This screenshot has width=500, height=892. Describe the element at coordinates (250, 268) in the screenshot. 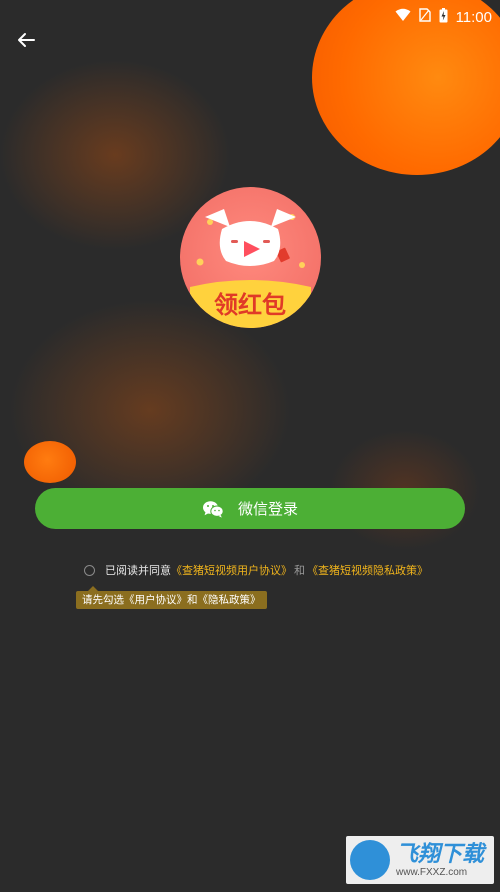

I see `pig-play-icon: 领红包` at that location.